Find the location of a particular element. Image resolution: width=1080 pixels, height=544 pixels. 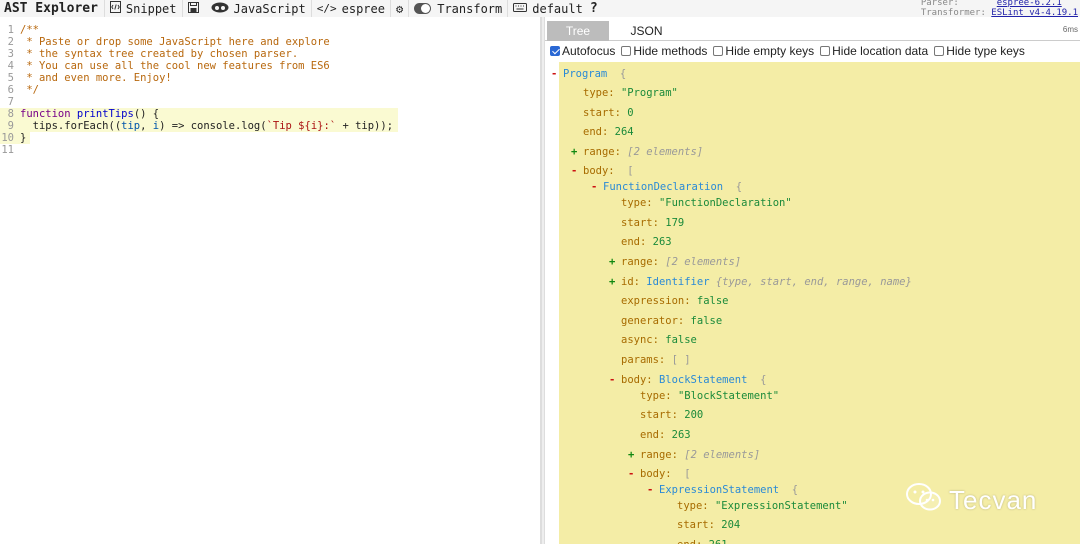

tree-node-expression-statement: - ExpressionStatement { is located at coordinates (722, 490).